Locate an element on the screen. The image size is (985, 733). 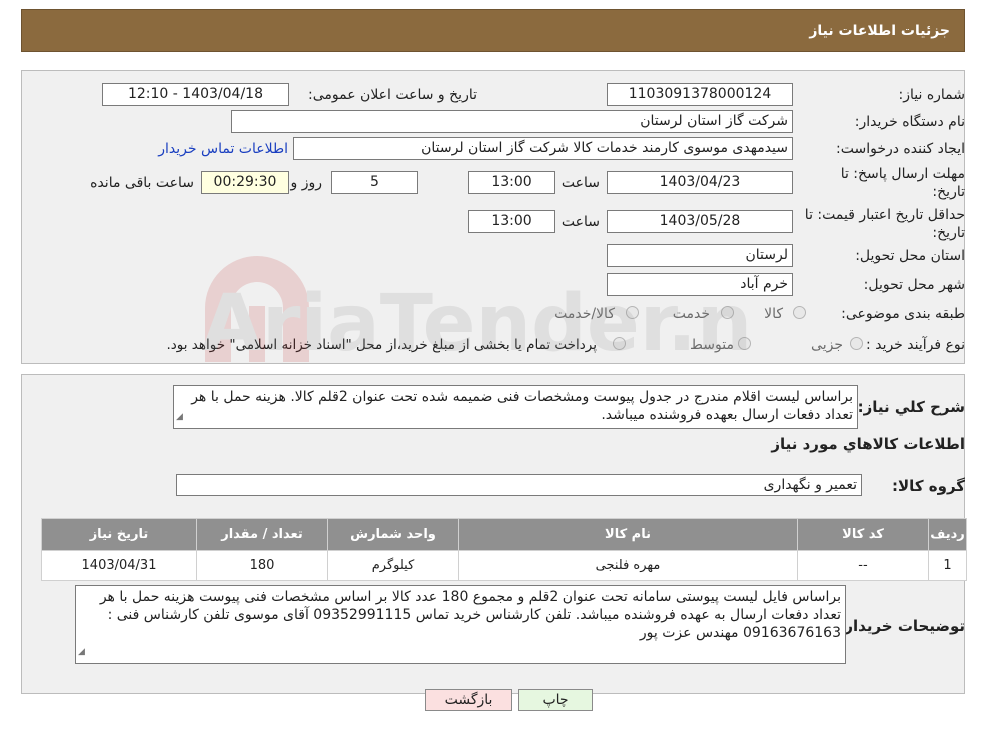
buyer-org-field: شرکت گاز استان لرستان is located at coordinates (512, 121).